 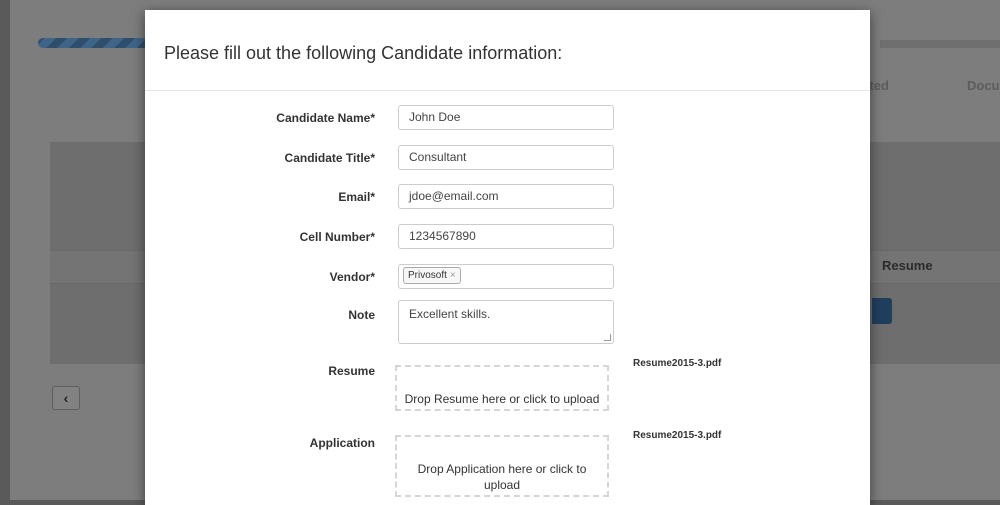 What do you see at coordinates (607, 337) in the screenshot?
I see `resize-handle-icon` at bounding box center [607, 337].